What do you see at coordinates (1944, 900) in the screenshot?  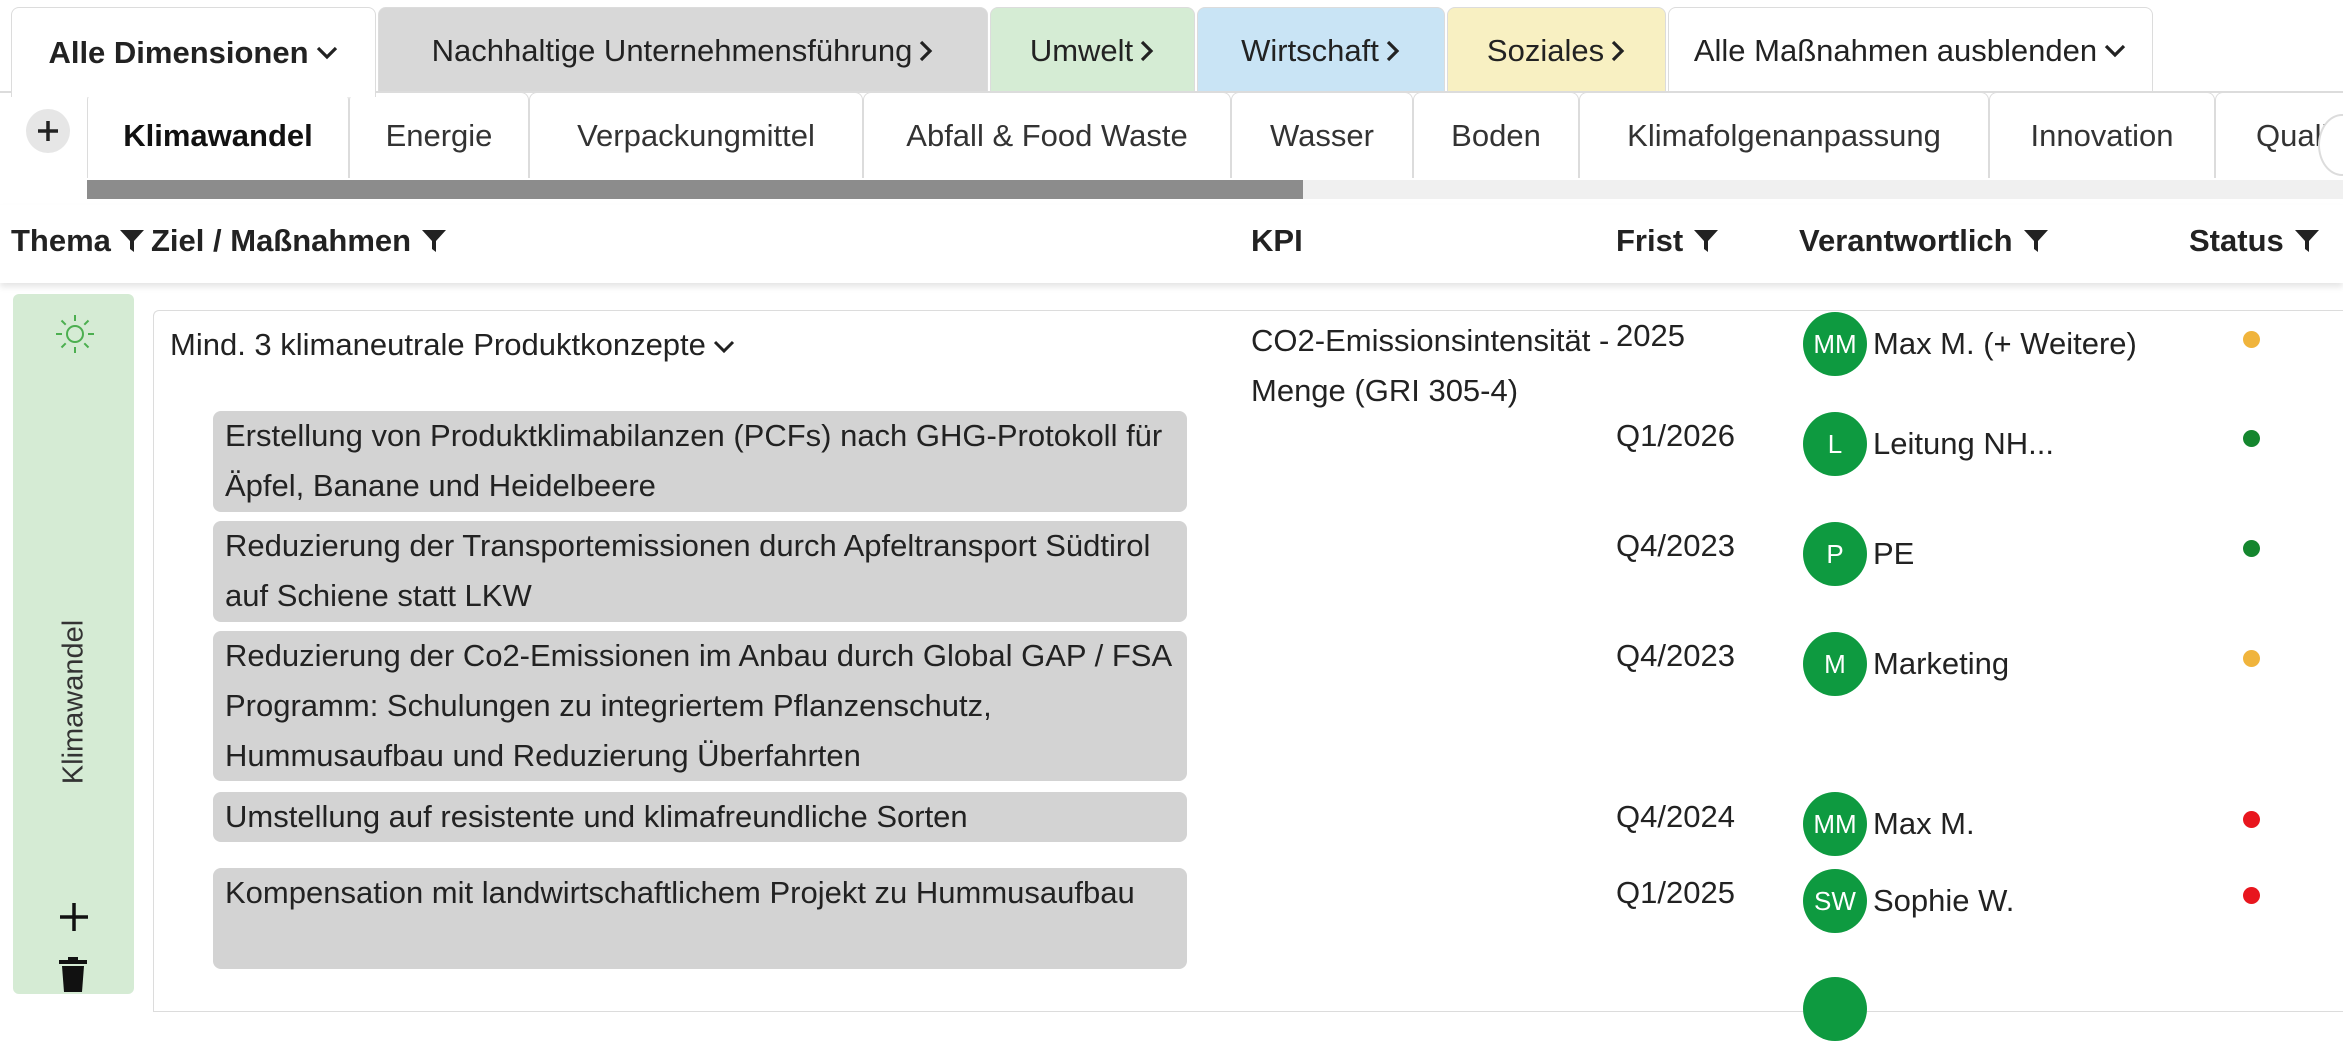 I see `responsible-name: Sophie W.` at bounding box center [1944, 900].